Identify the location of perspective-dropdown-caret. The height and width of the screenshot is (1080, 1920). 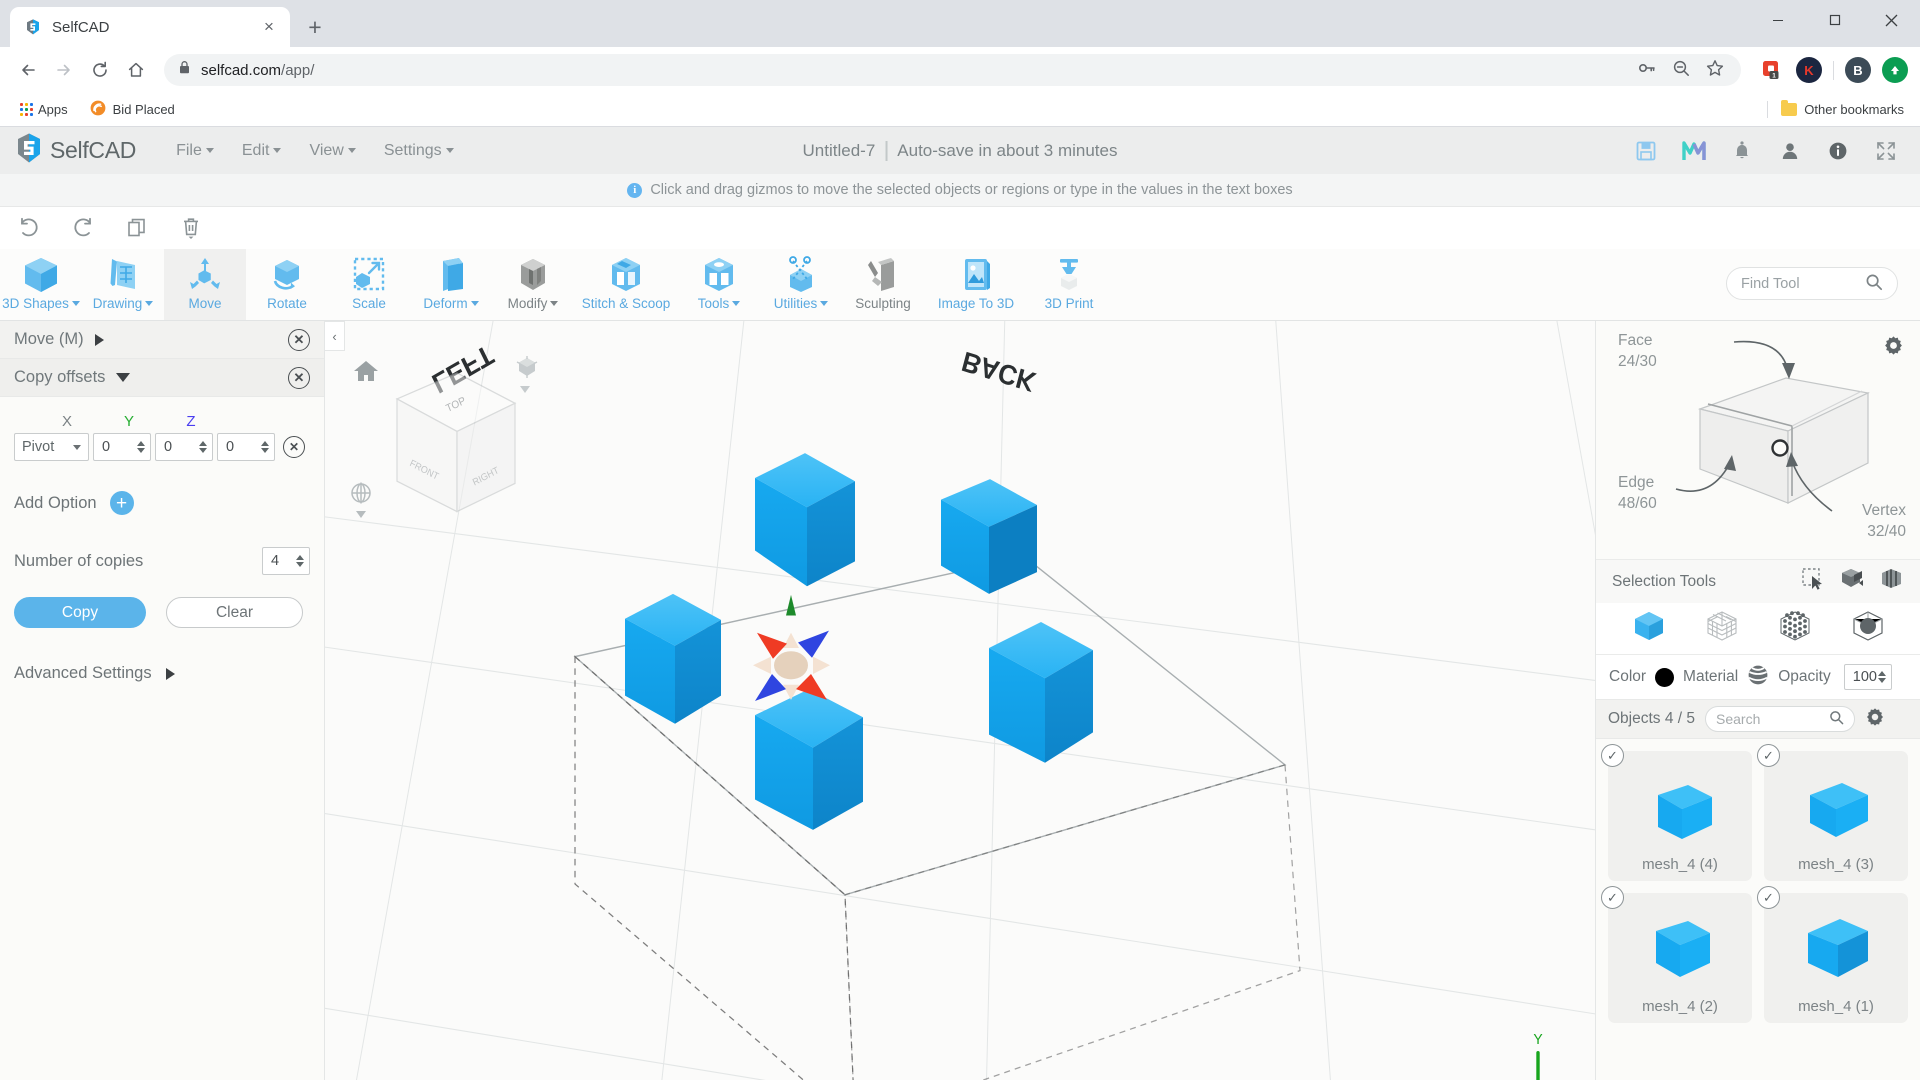
(361, 514).